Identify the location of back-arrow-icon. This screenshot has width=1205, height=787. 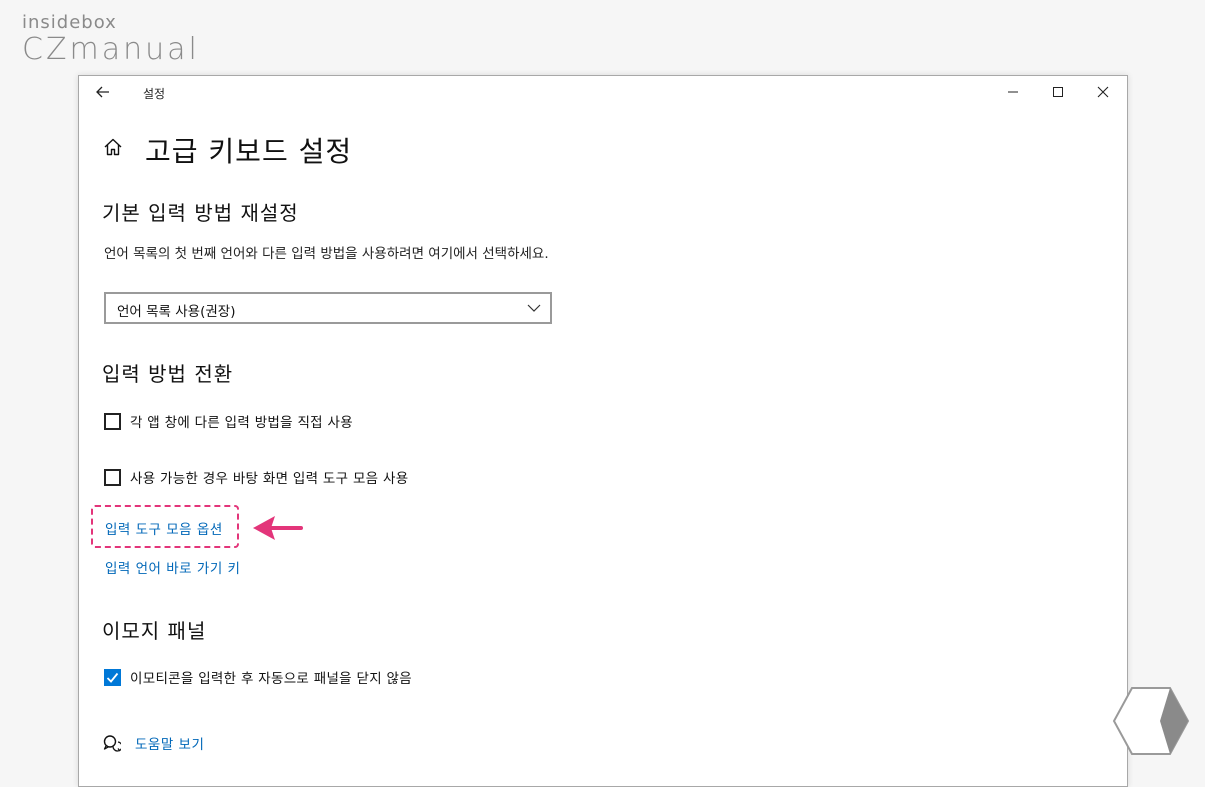
(103, 92).